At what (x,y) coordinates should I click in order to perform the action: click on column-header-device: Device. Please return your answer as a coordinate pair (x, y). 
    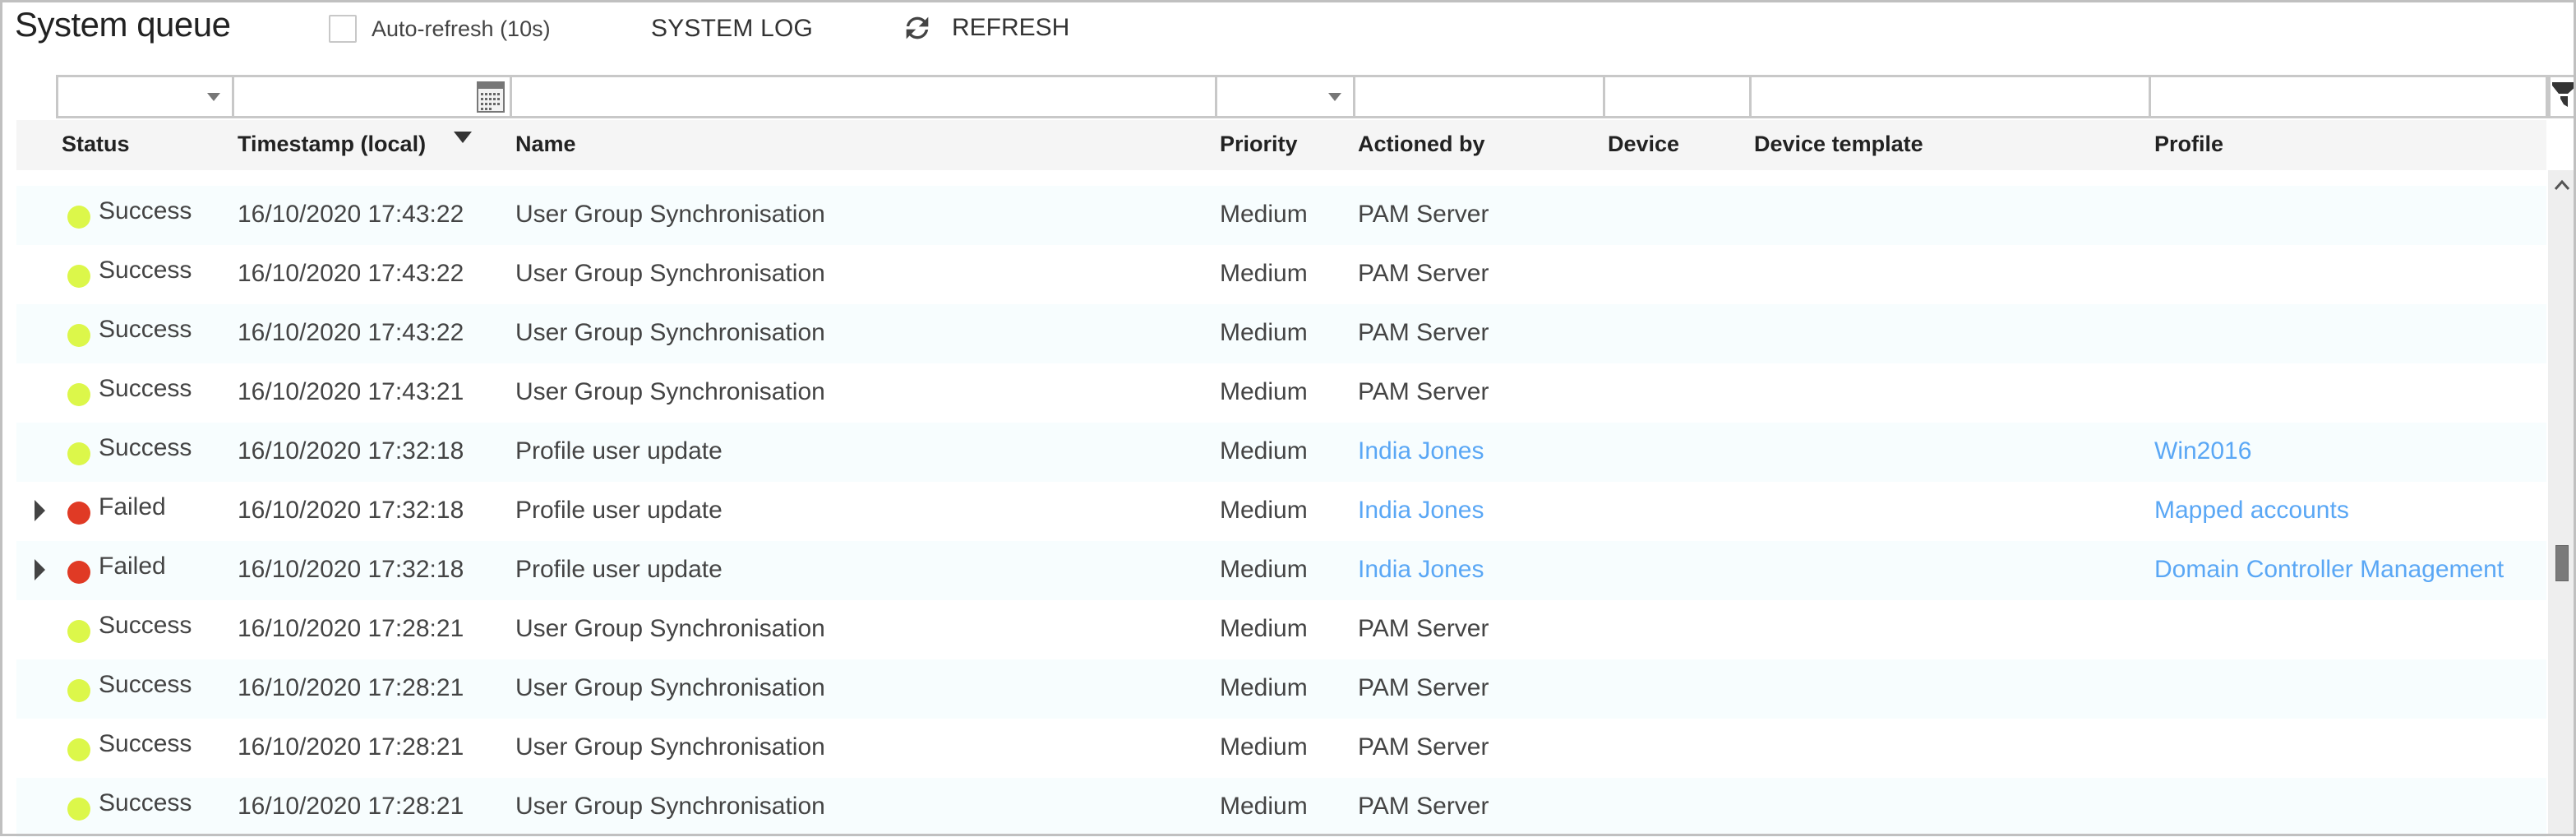
    Looking at the image, I should click on (1644, 144).